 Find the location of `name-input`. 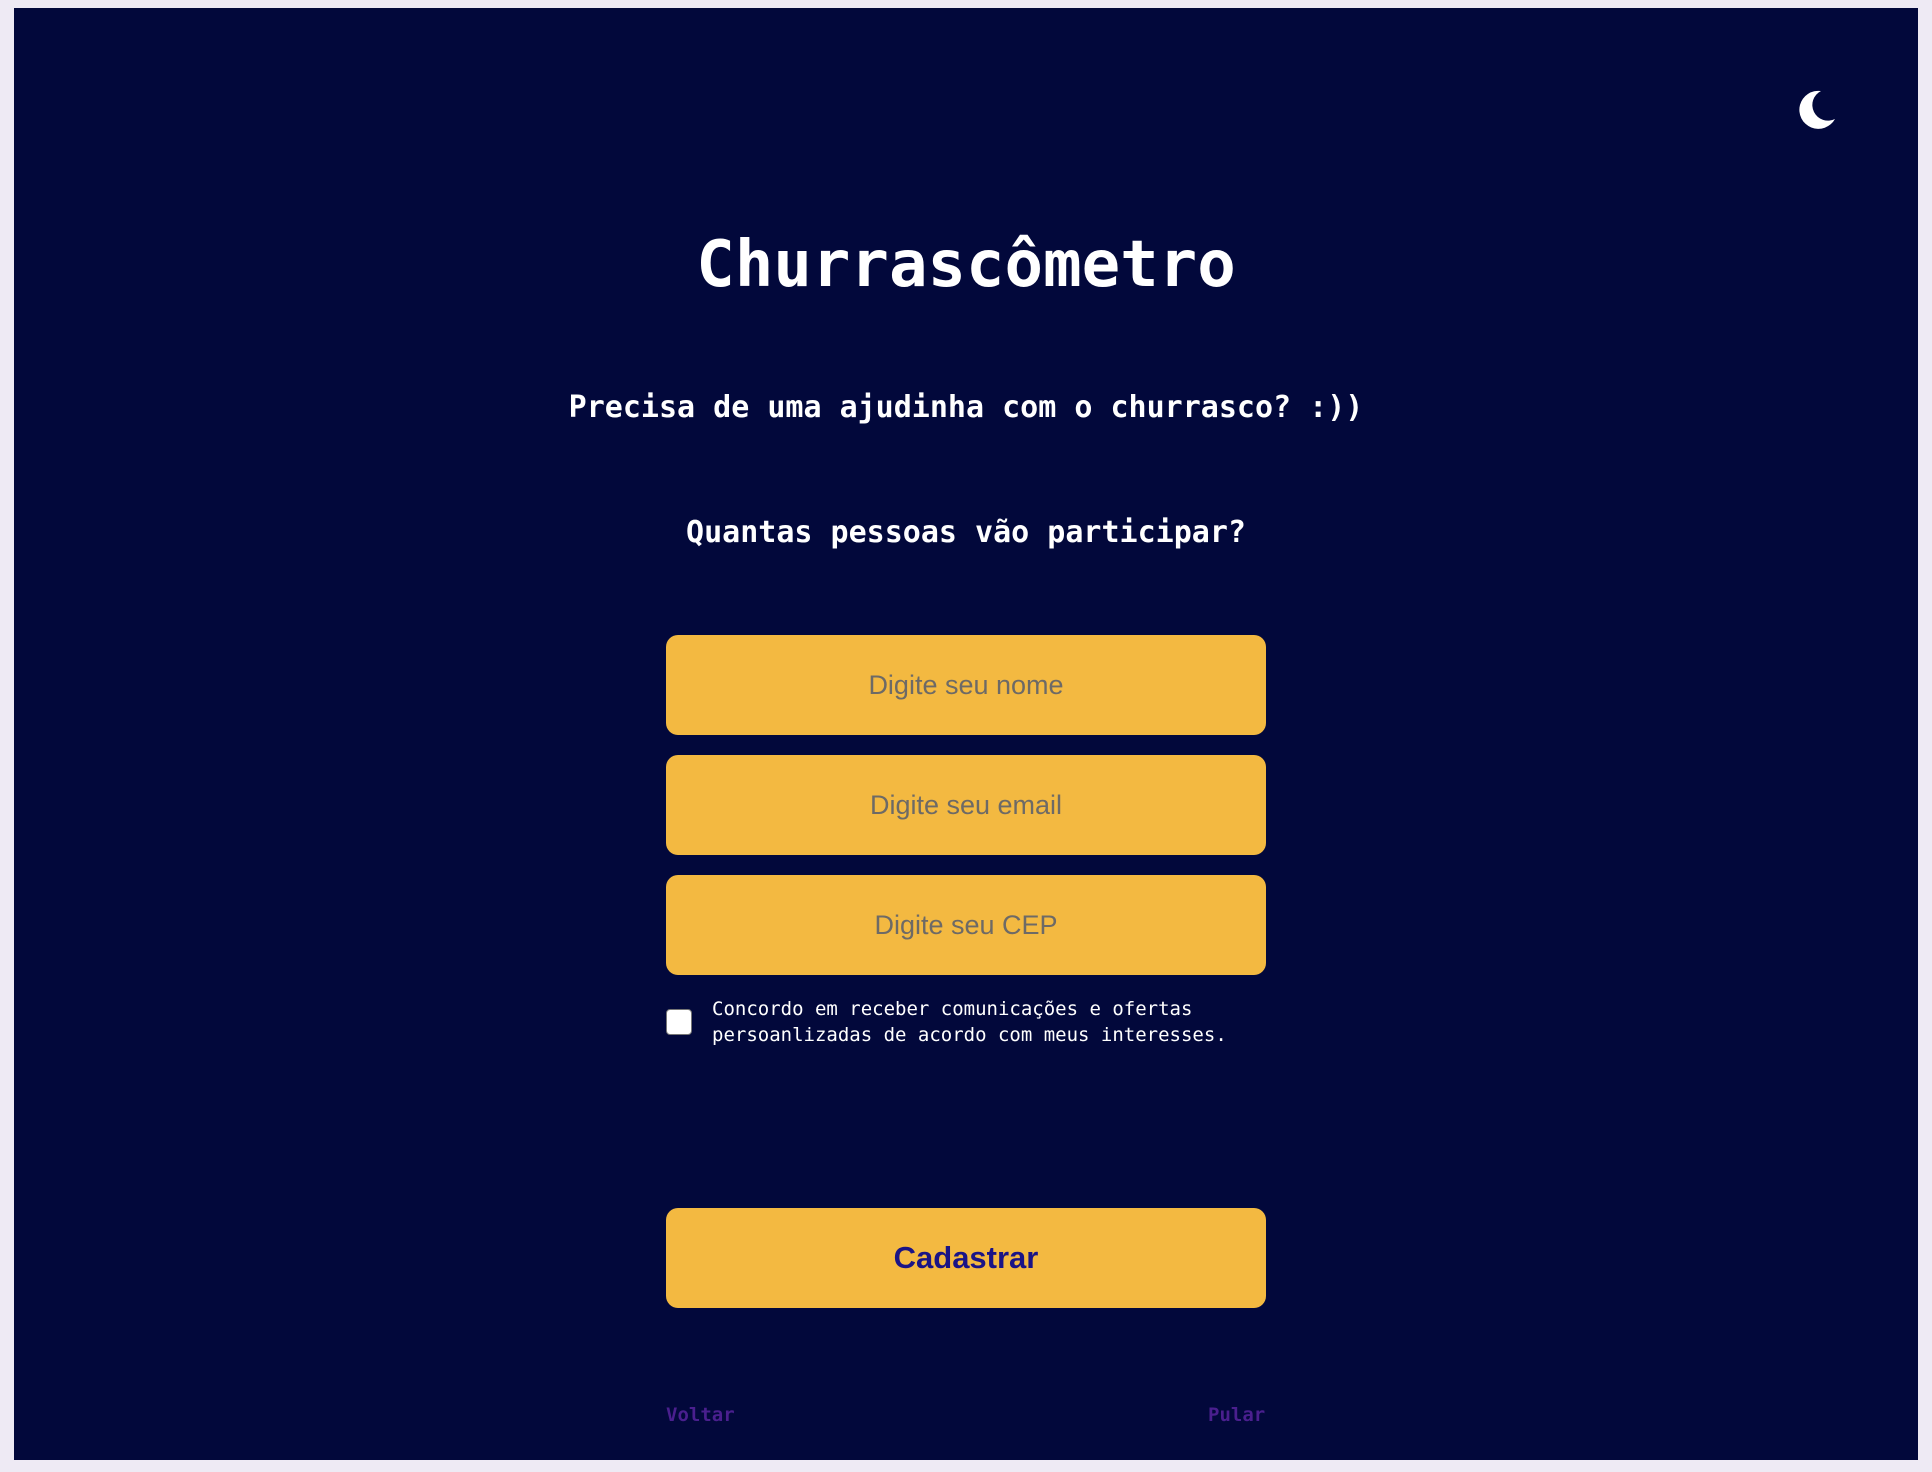

name-input is located at coordinates (966, 685).